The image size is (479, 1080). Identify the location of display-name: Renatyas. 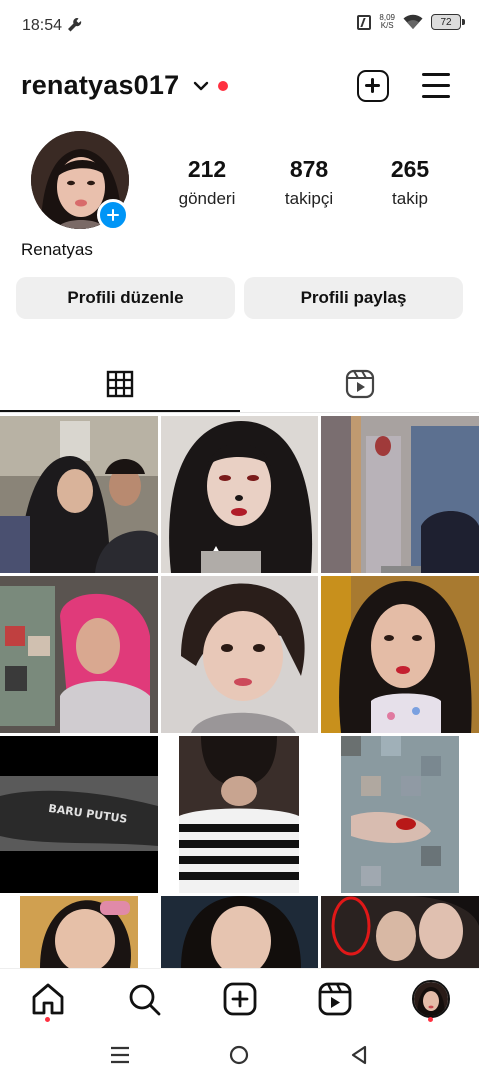
(57, 249).